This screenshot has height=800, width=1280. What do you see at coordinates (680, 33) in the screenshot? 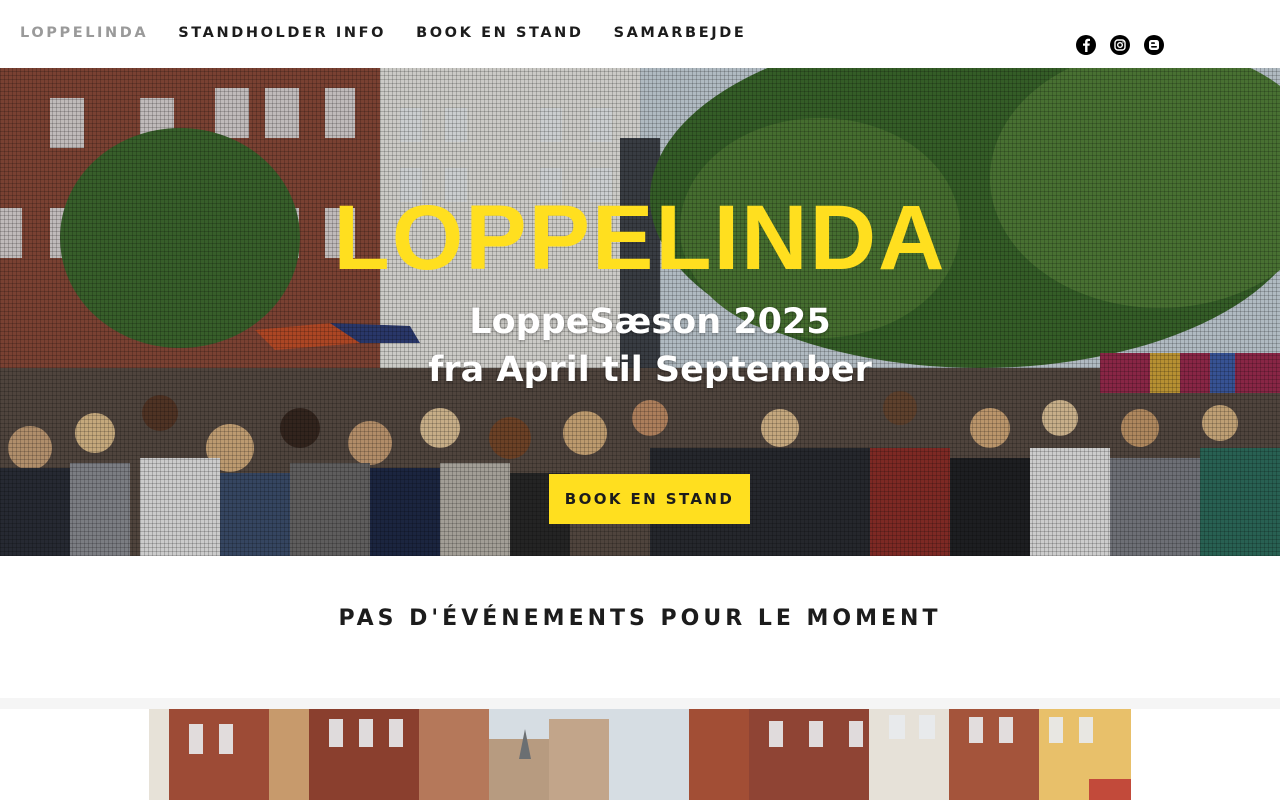
I see `nav-item-samarbejde: SAMARBEJDE` at bounding box center [680, 33].